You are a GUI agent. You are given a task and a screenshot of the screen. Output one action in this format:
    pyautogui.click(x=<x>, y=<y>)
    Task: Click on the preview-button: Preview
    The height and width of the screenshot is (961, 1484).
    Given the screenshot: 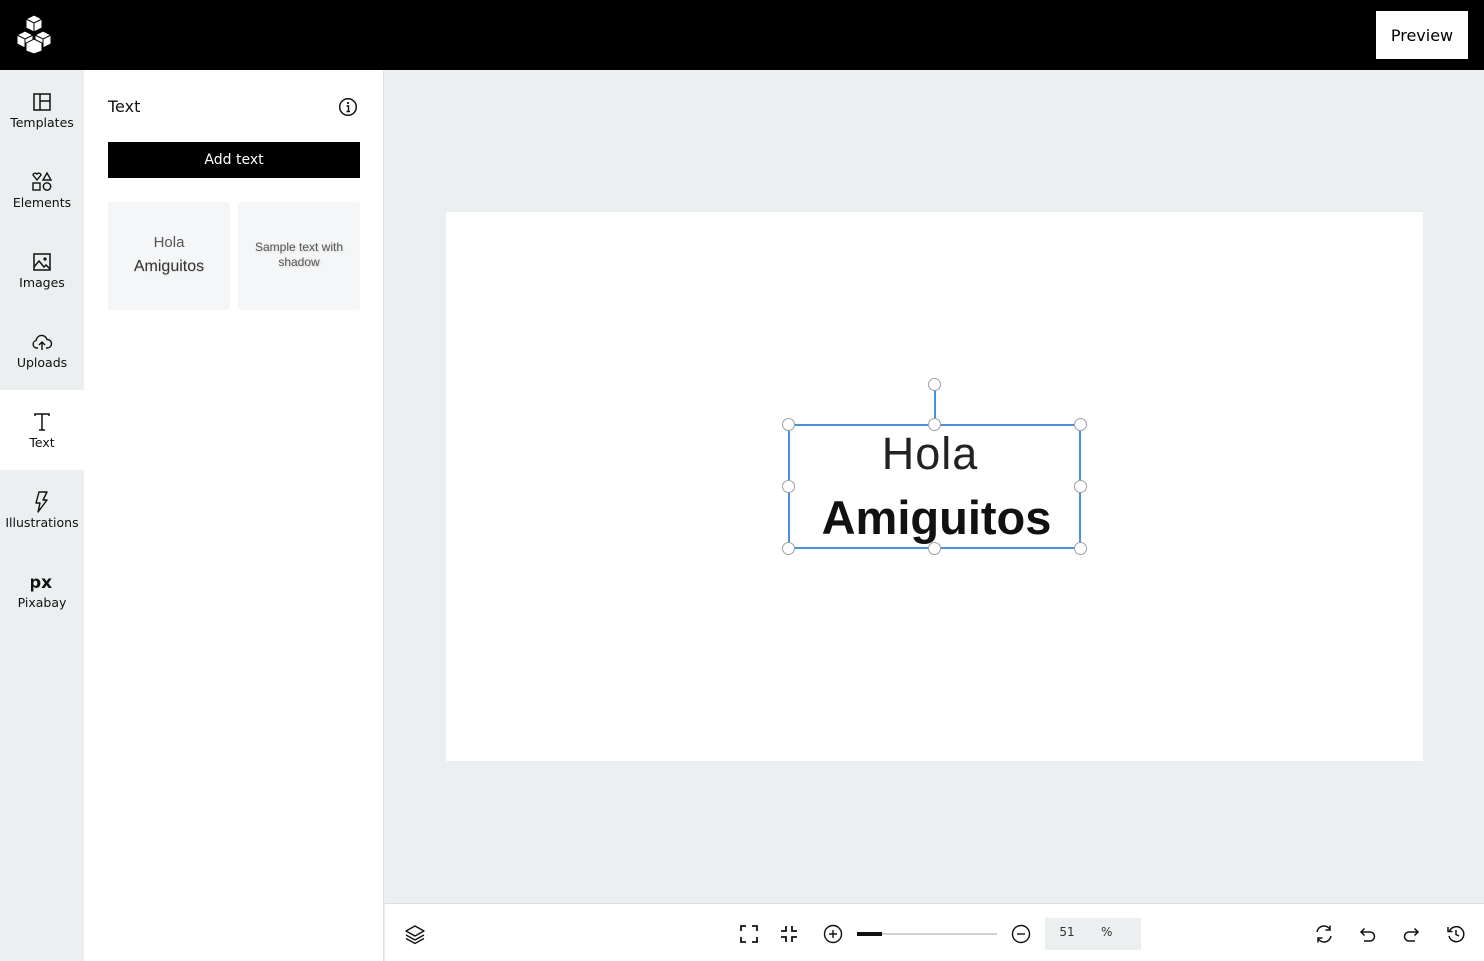 What is the action you would take?
    pyautogui.click(x=1422, y=35)
    